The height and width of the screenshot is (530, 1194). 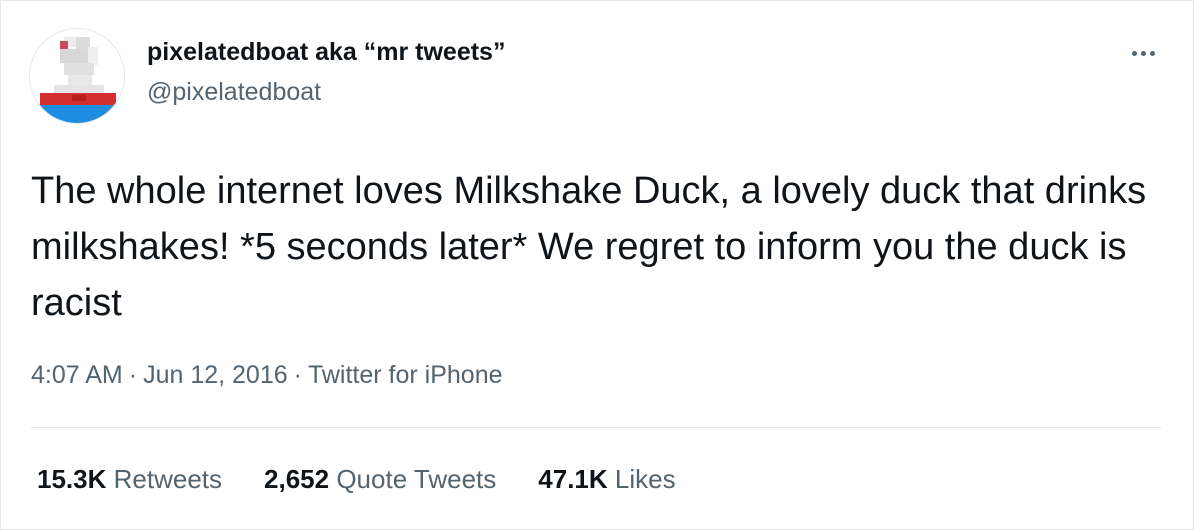 I want to click on more-horizontal-icon, so click(x=1134, y=53).